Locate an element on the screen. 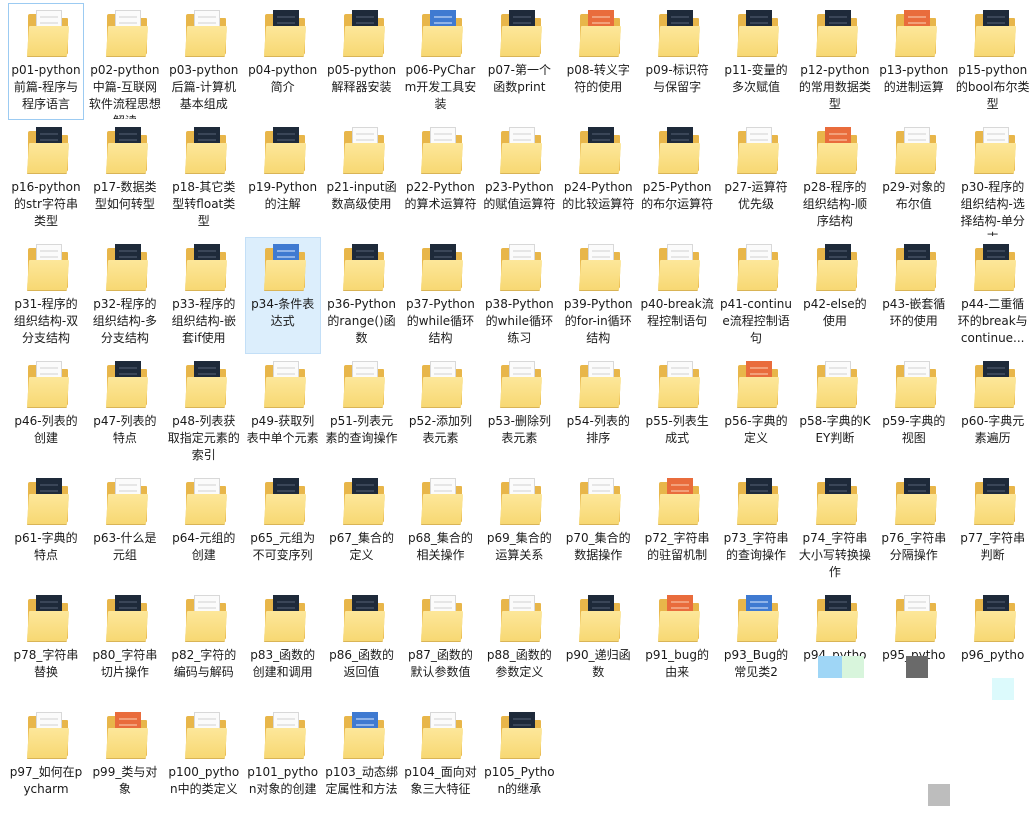 Image resolution: width=1036 pixels, height=822 pixels. folder-item: p13-python的进制运算 is located at coordinates (914, 61).